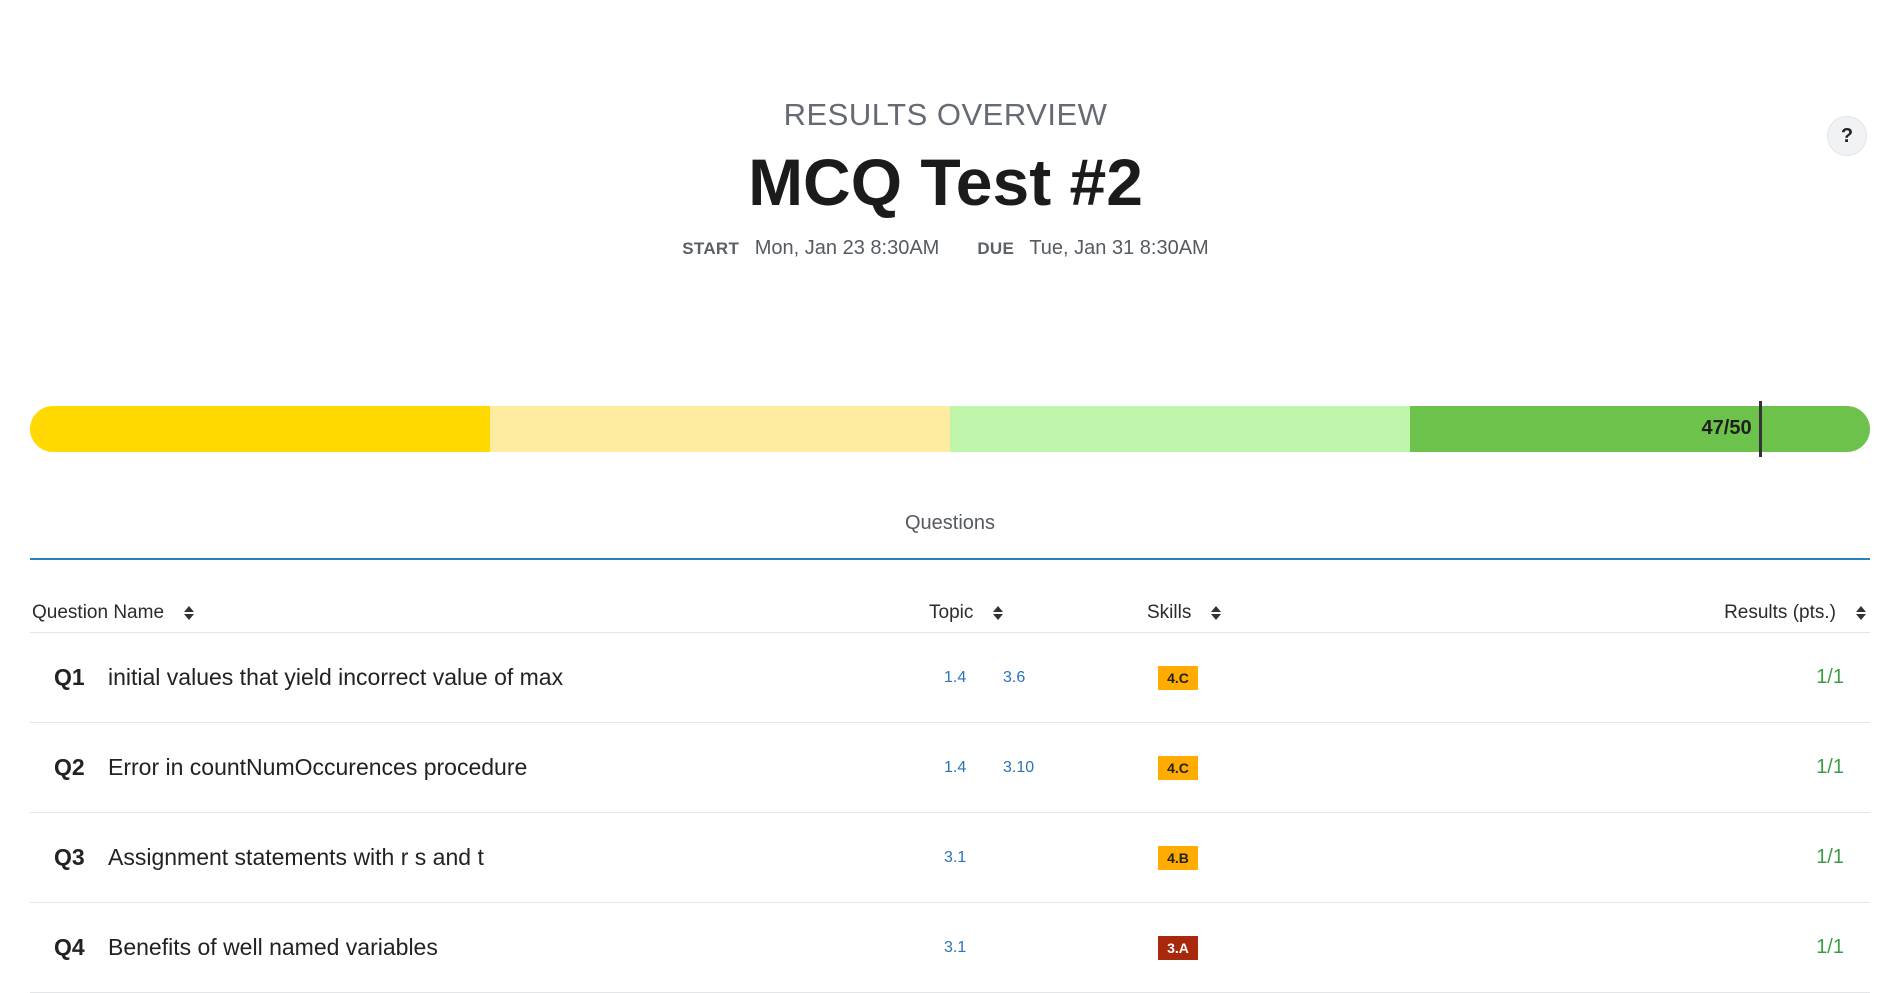 The height and width of the screenshot is (993, 1891). I want to click on column-header-topic: Topic, so click(966, 613).